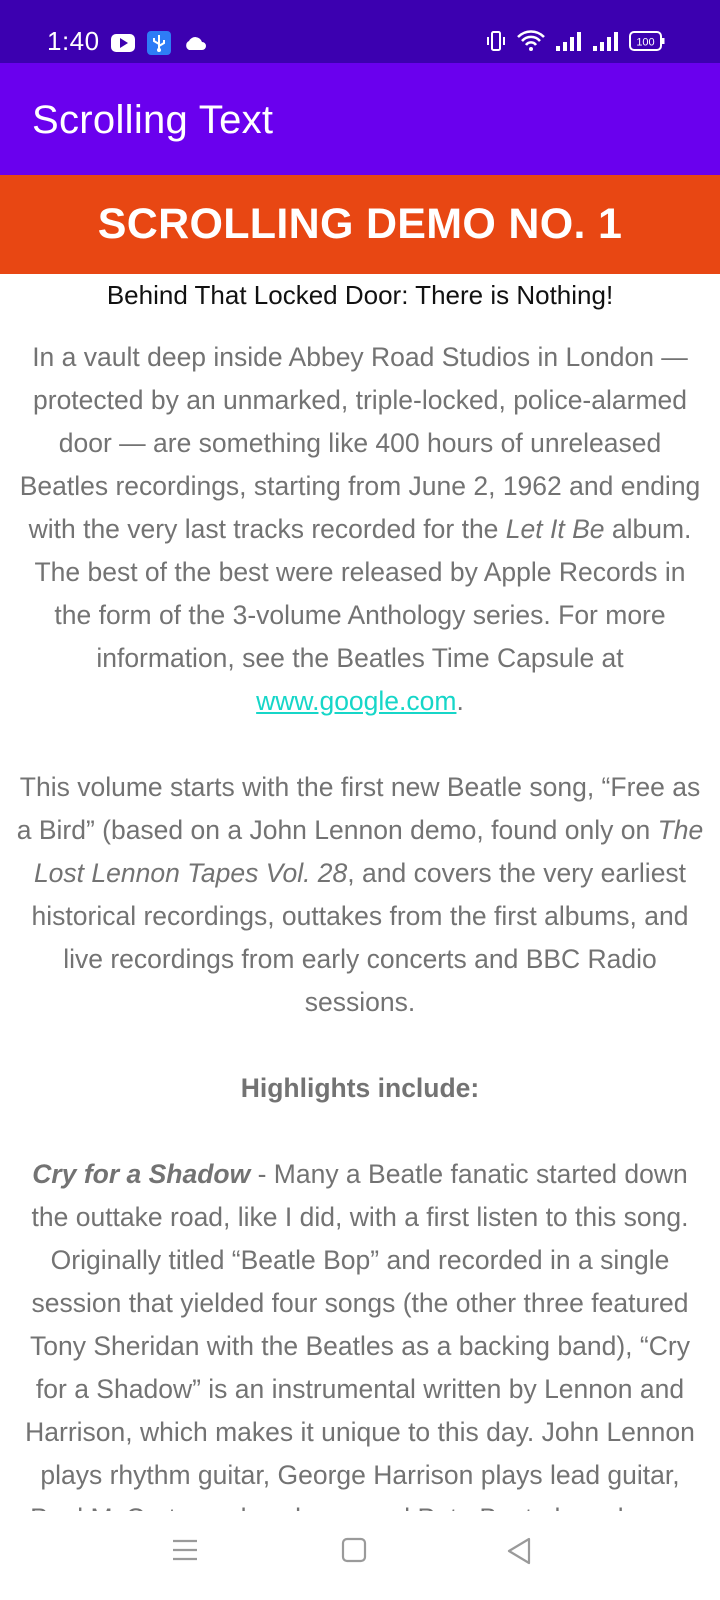  I want to click on back-icon, so click(519, 1551).